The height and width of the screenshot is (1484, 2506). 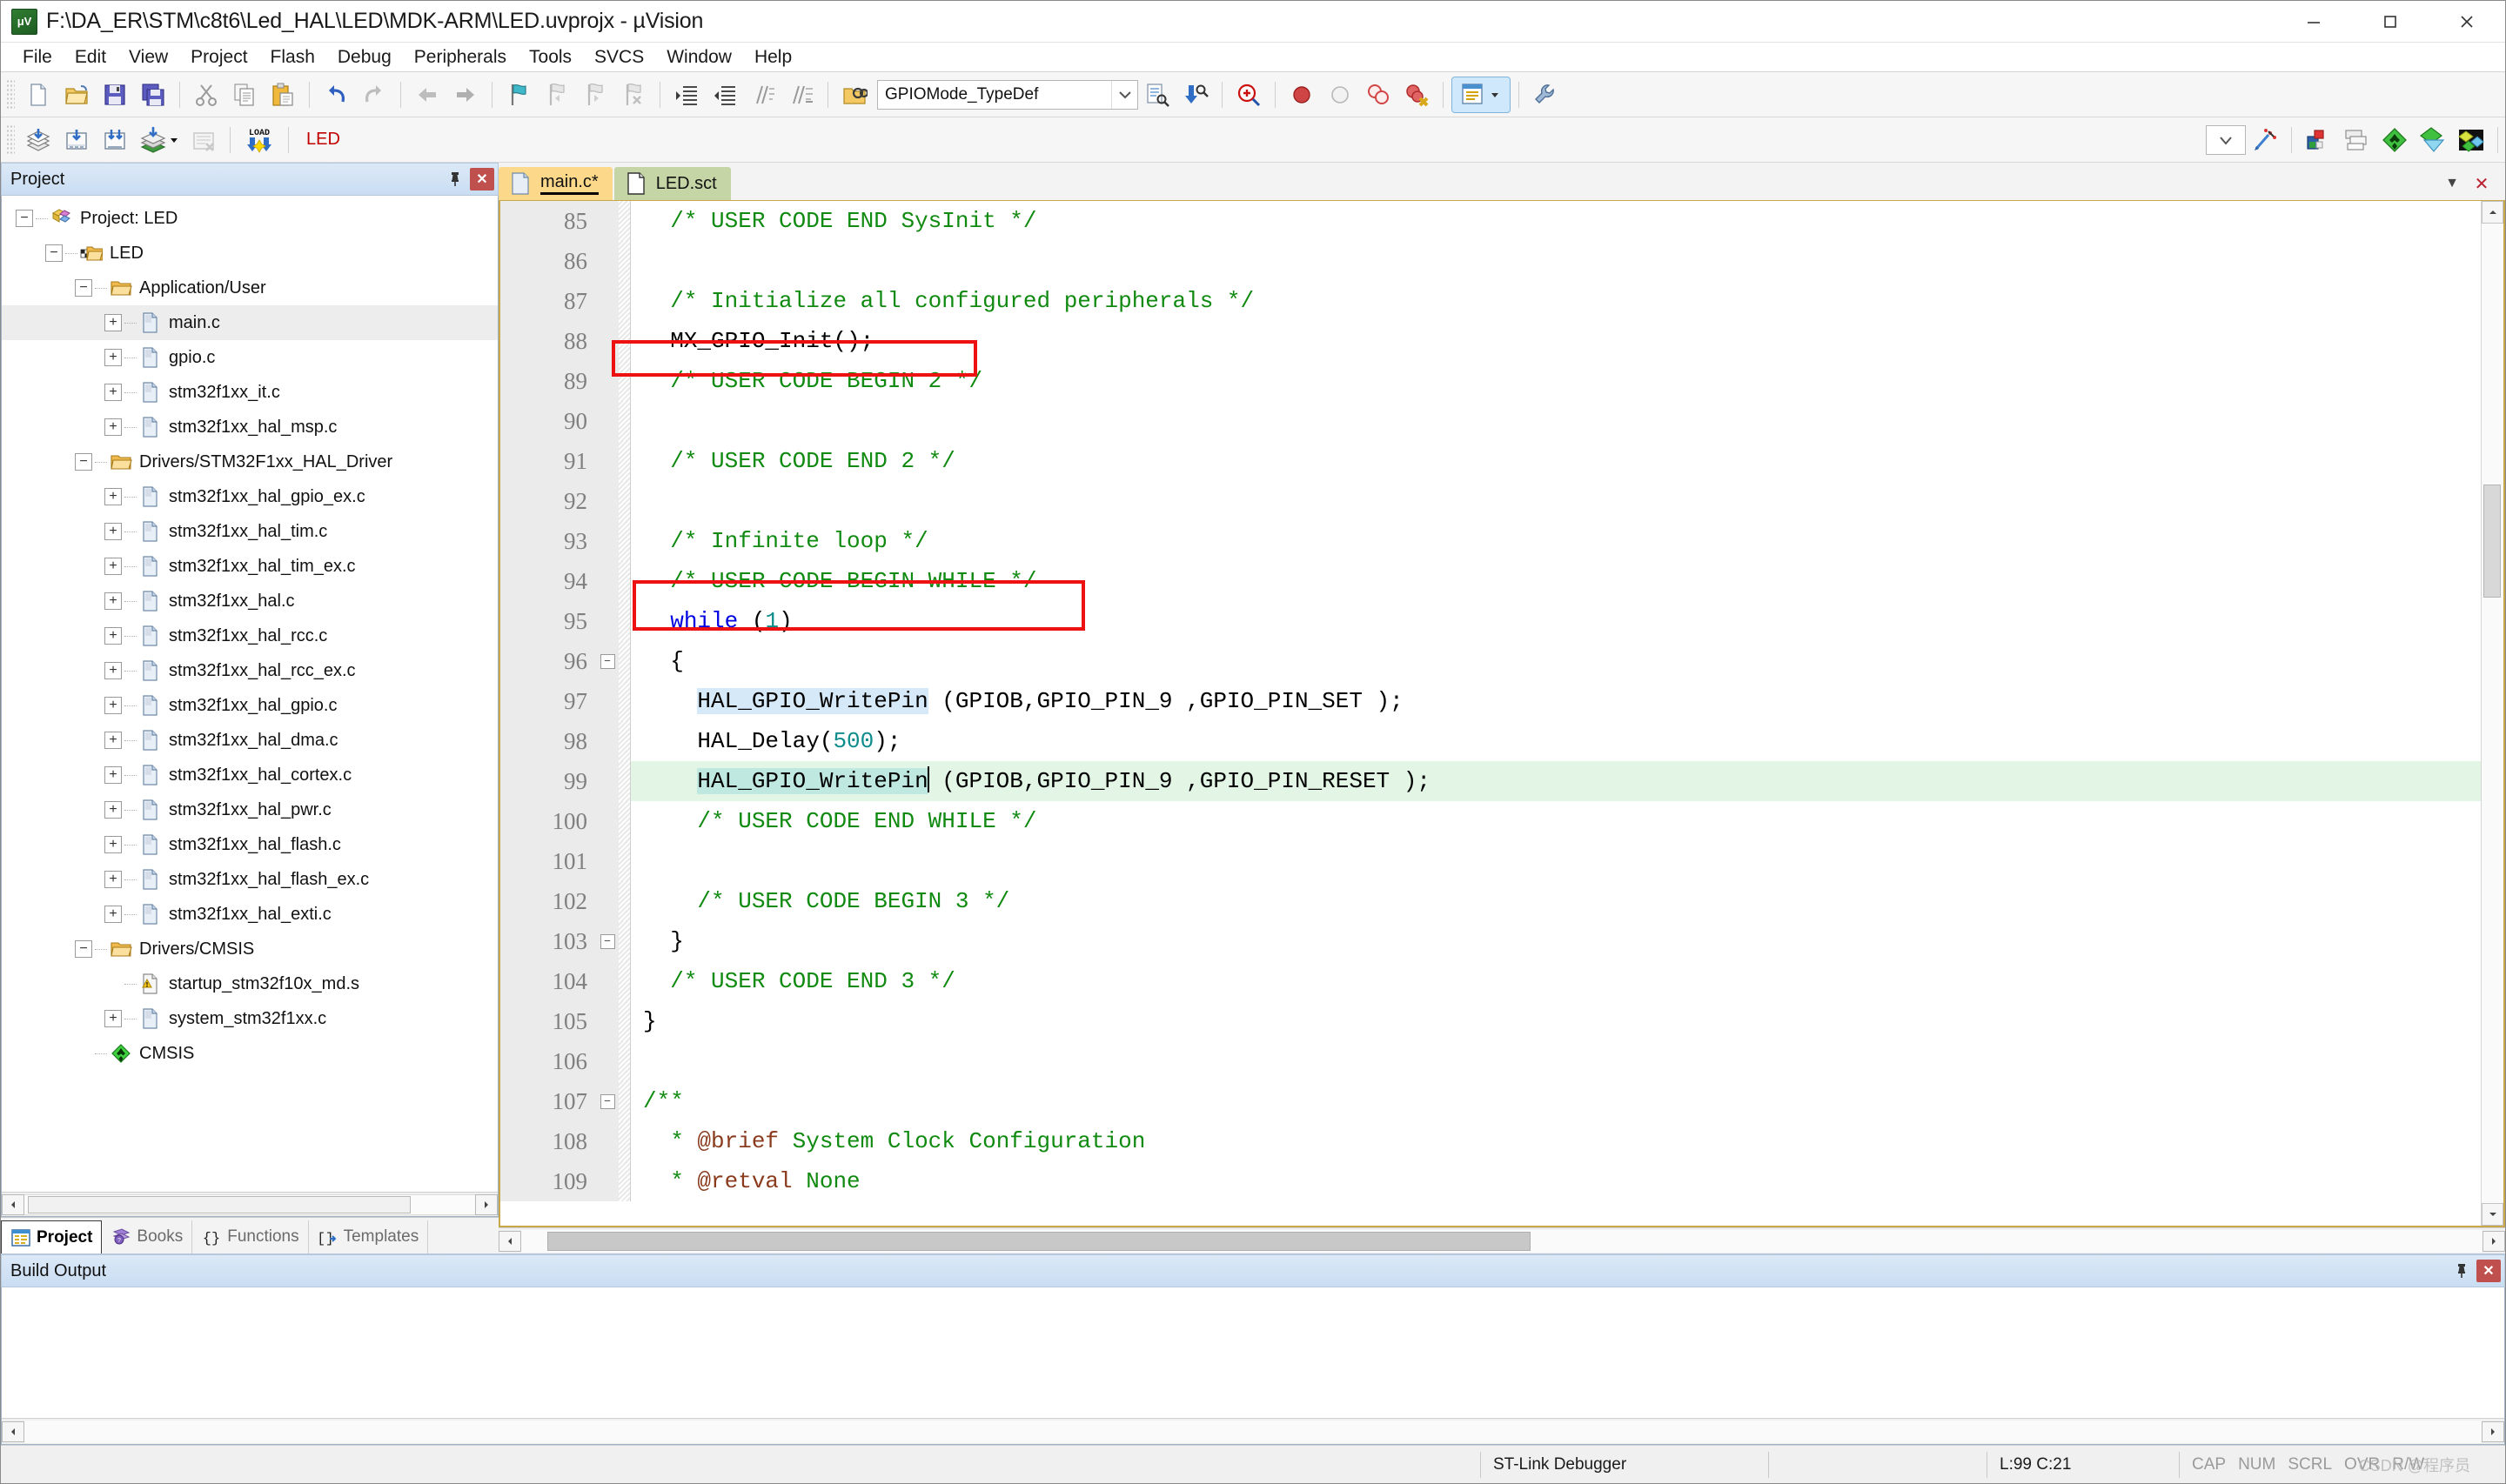 What do you see at coordinates (1490, 581) in the screenshot?
I see `code-line-94: 94 /* USER CODE BEGIN WHILE */` at bounding box center [1490, 581].